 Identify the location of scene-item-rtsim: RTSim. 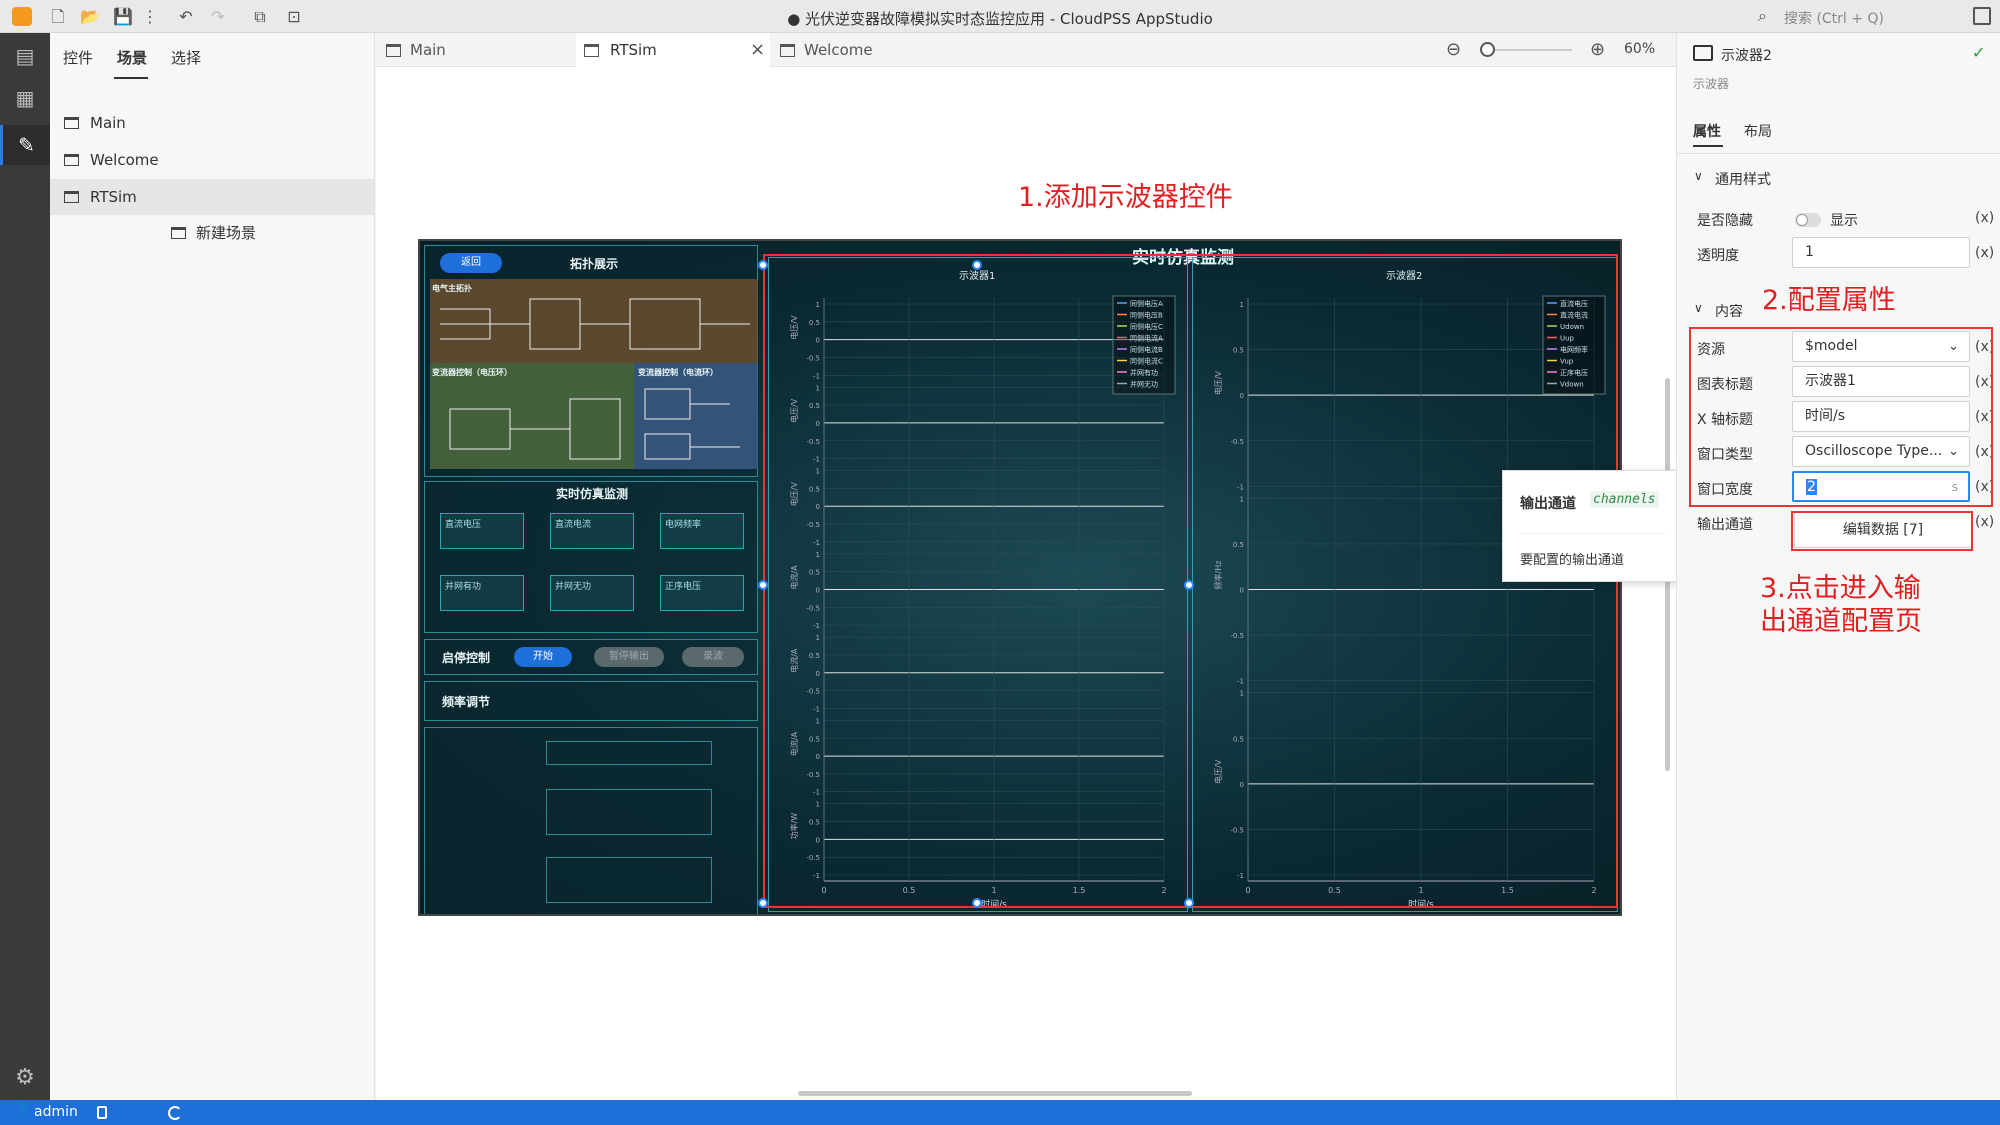
(212, 197).